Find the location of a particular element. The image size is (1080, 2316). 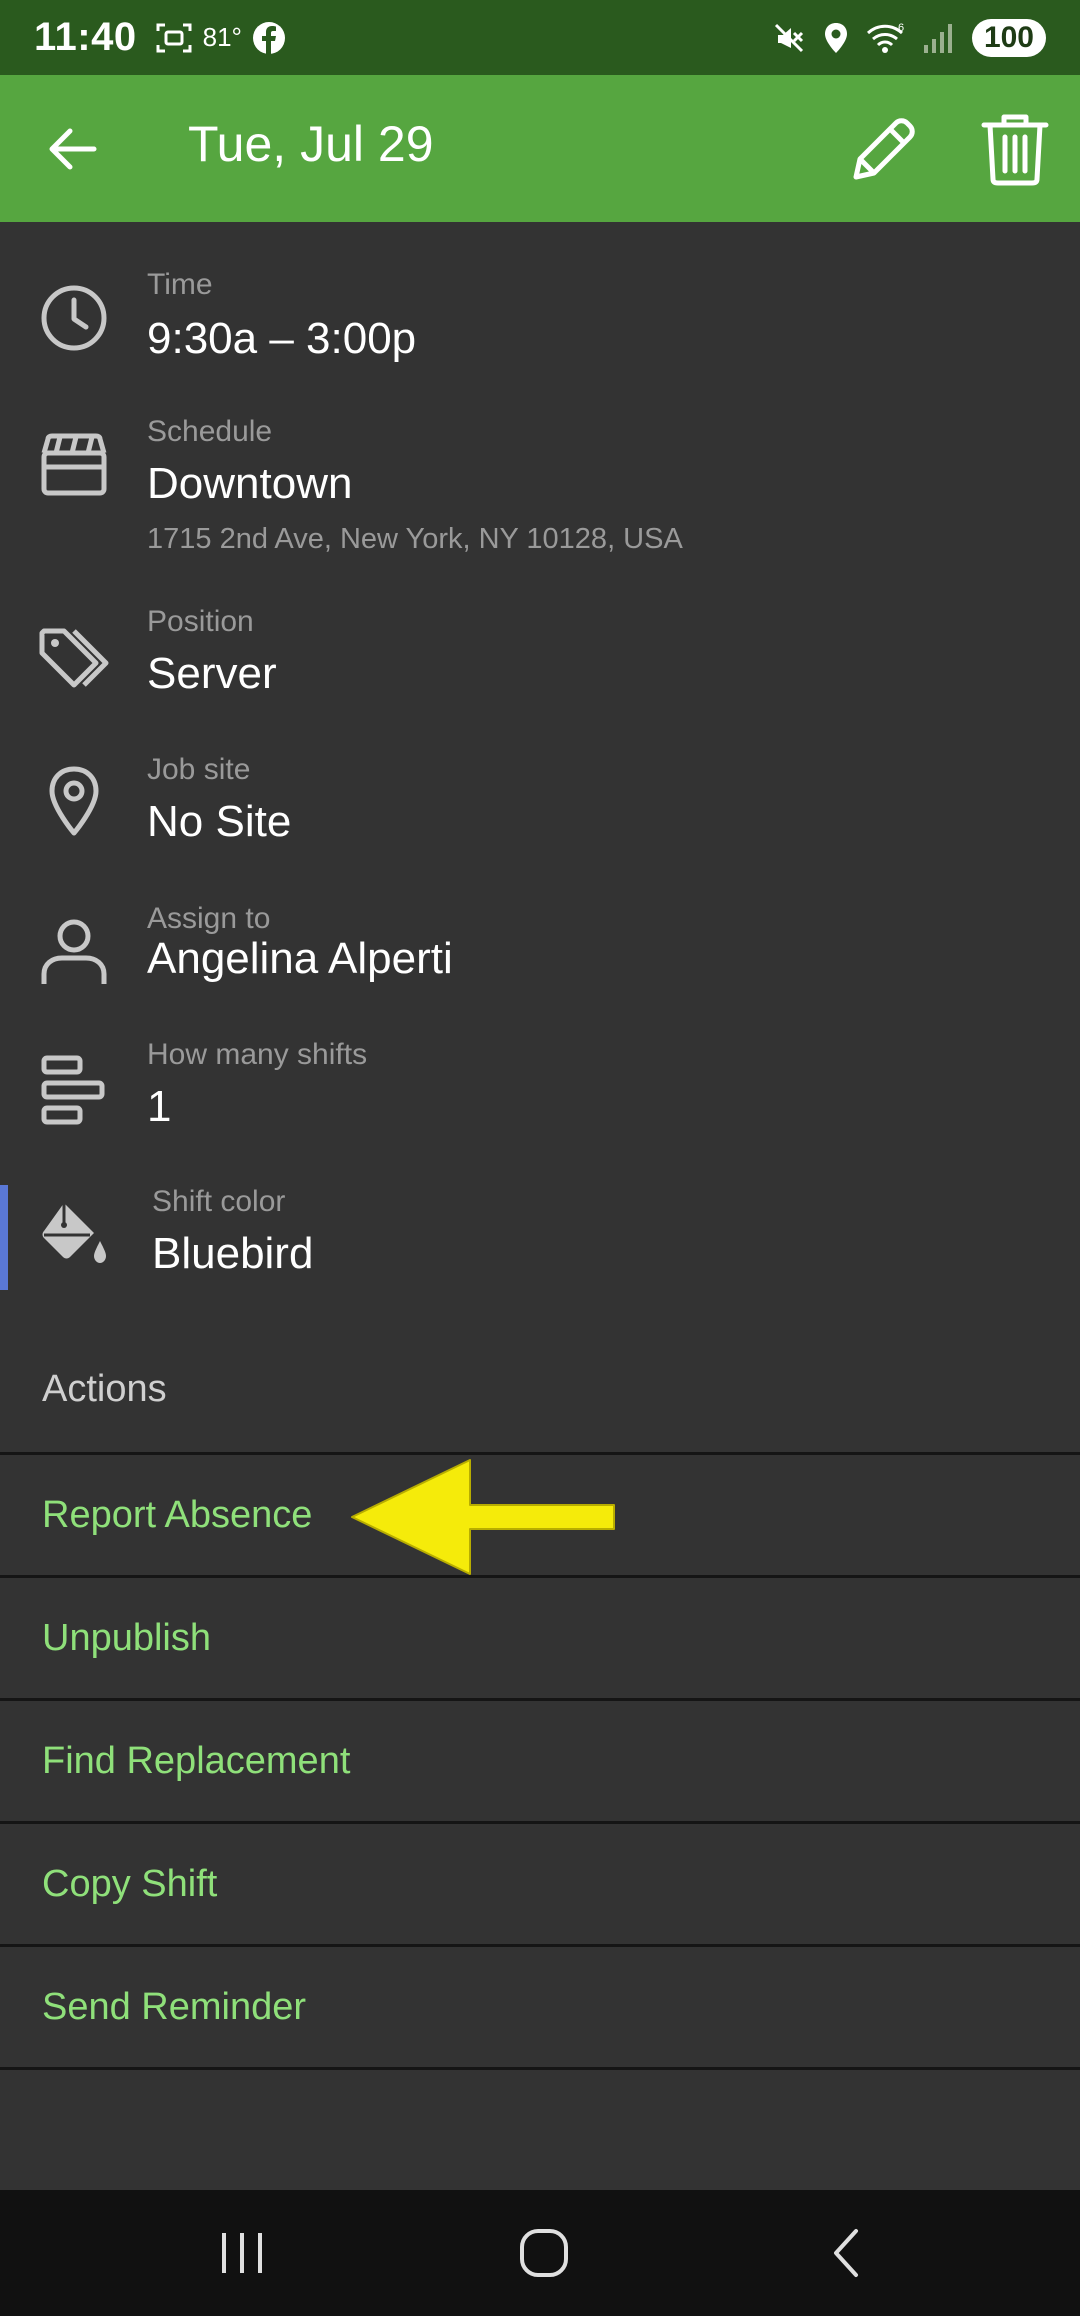

status-bar: 11:40 81° 6 100 is located at coordinates (540, 37).